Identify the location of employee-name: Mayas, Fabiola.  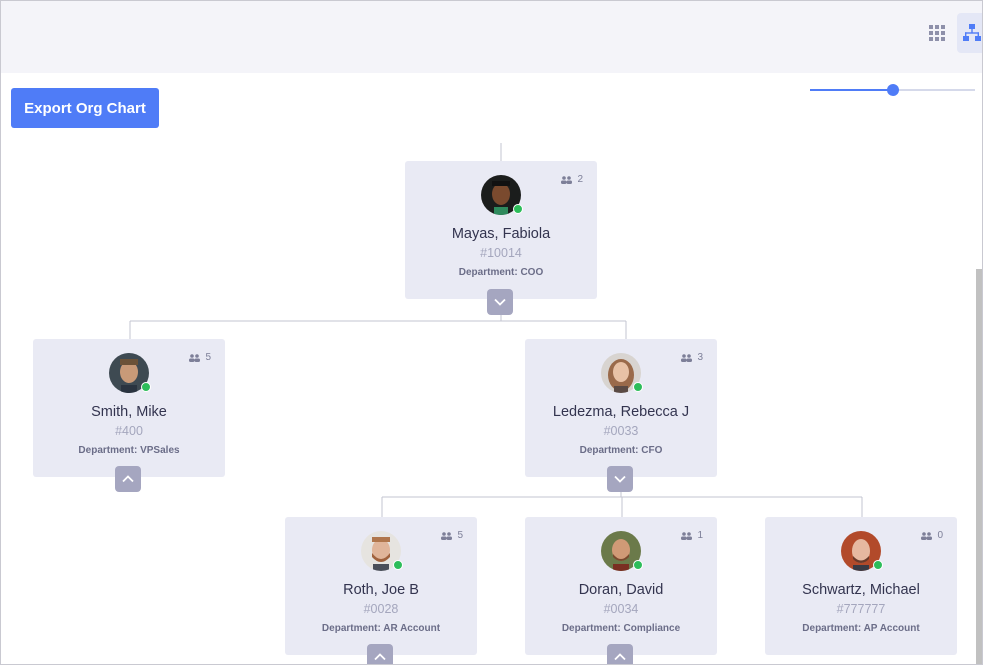
(501, 234).